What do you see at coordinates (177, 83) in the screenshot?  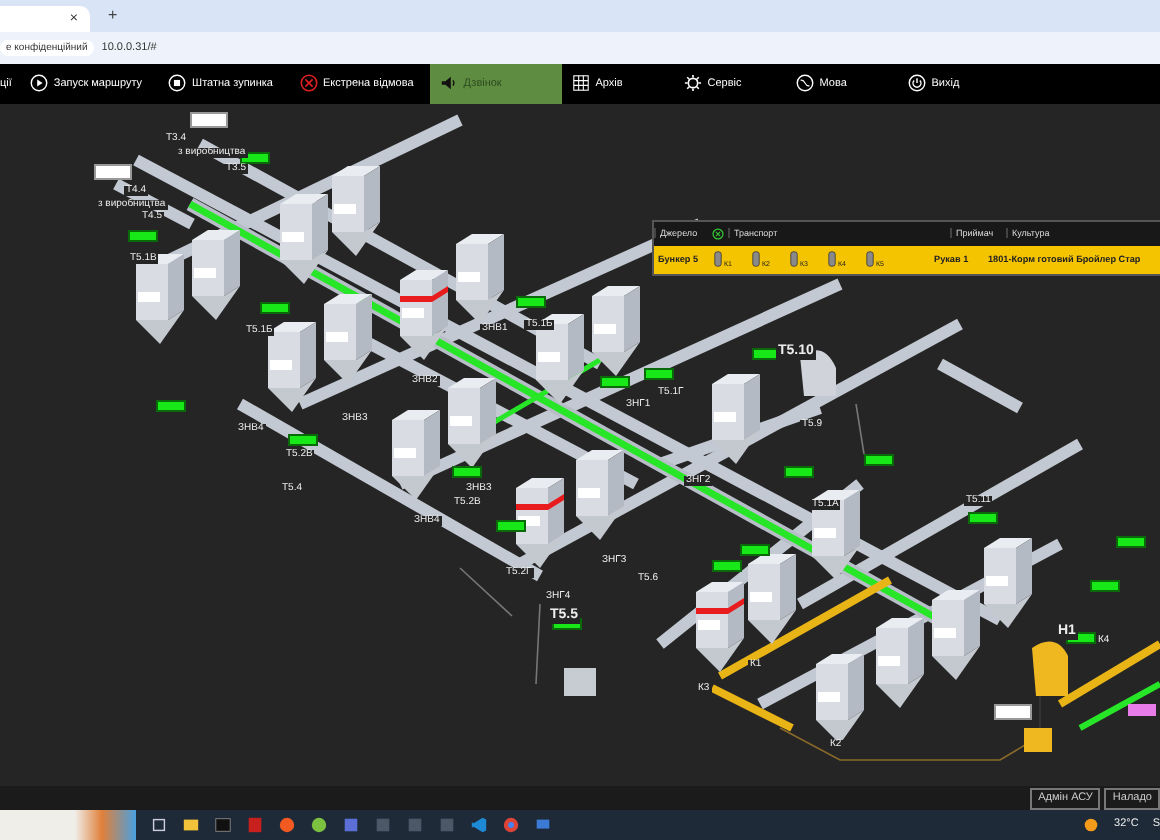 I see `stop-icon` at bounding box center [177, 83].